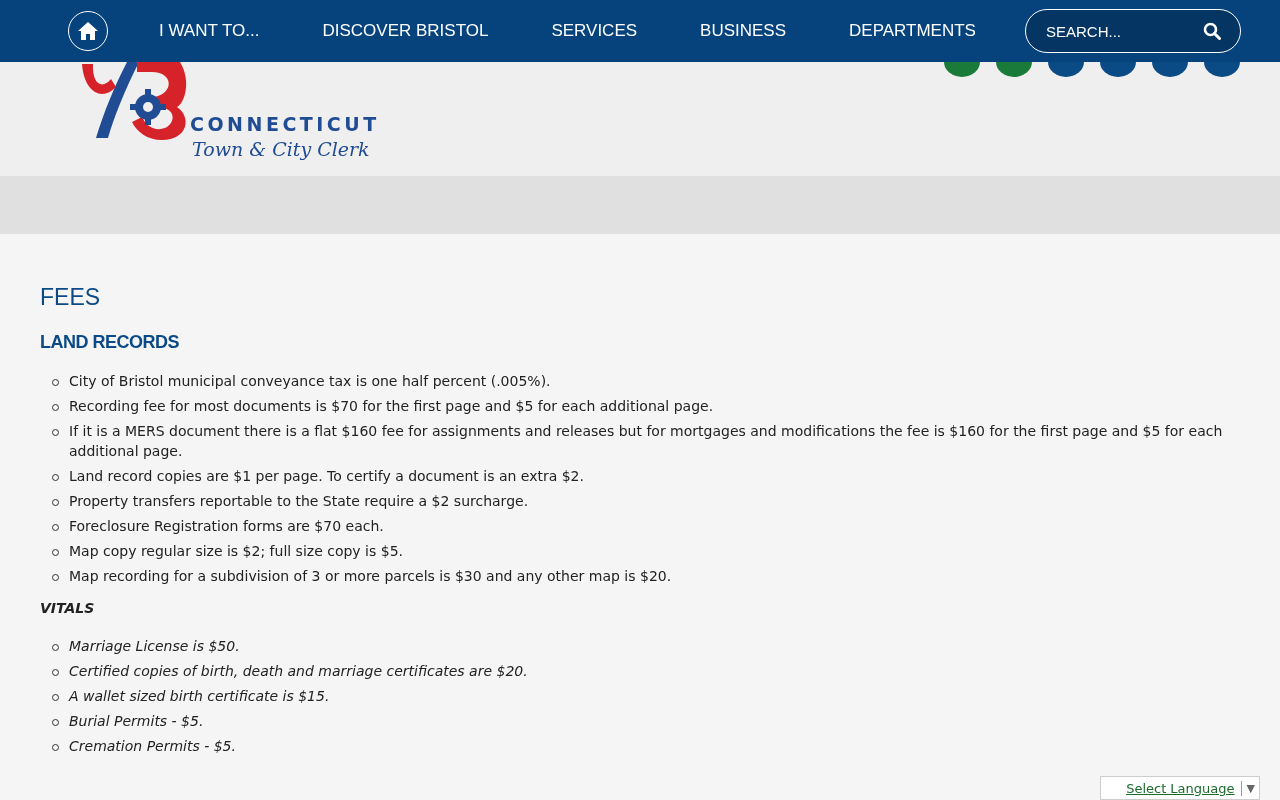  Describe the element at coordinates (71, 298) in the screenshot. I see `page-title: FEES` at that location.